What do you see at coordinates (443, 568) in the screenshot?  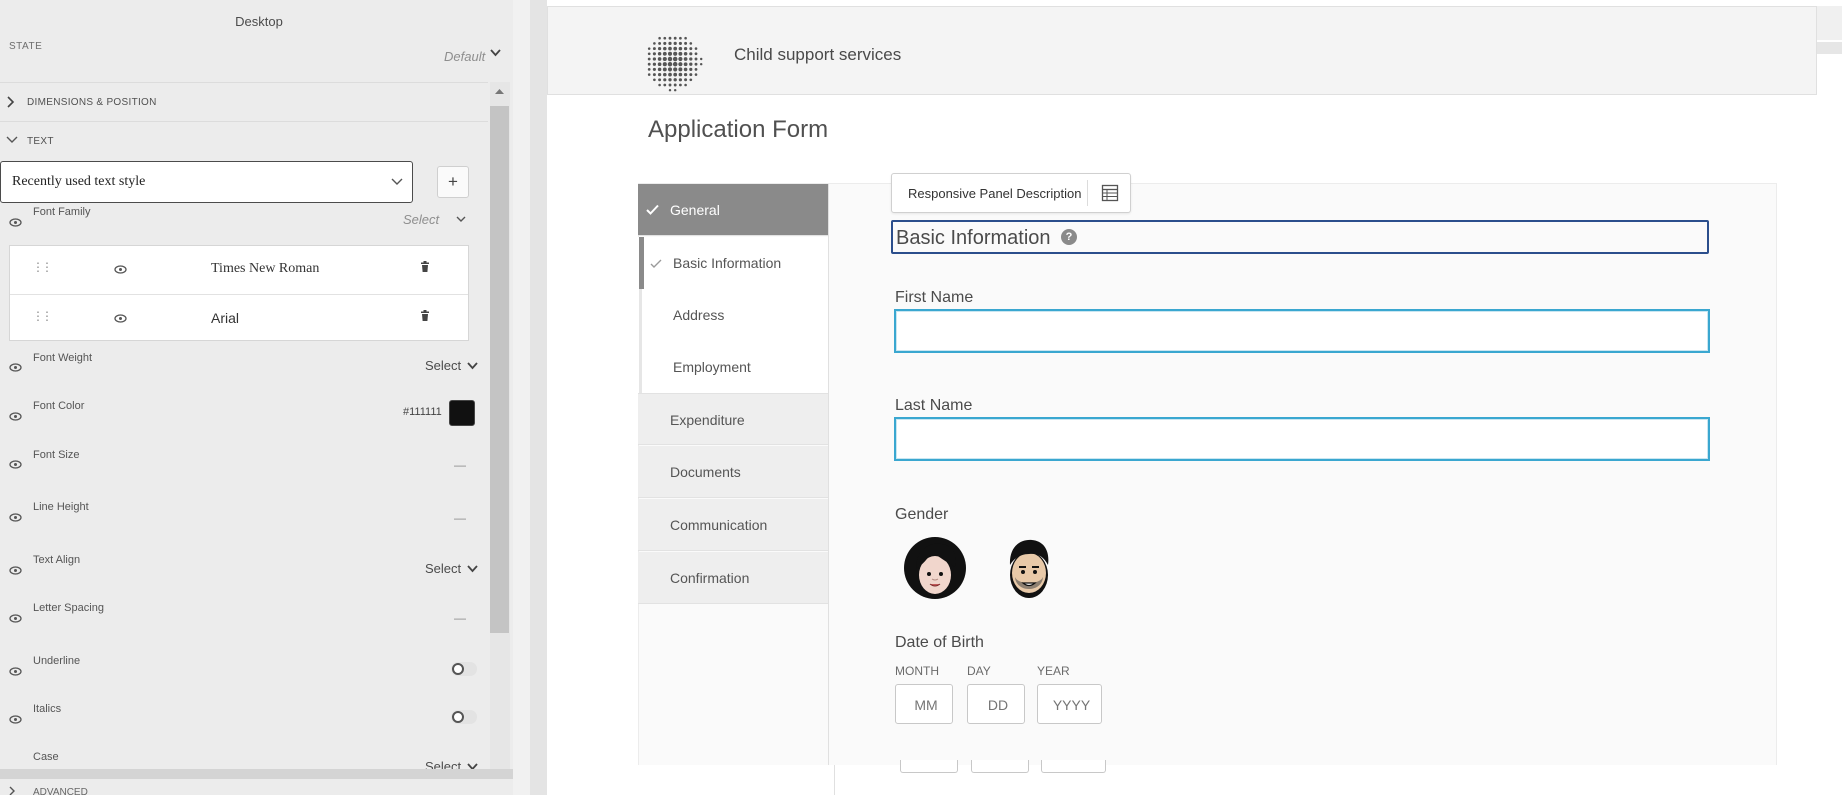 I see `text-align-select: Select` at bounding box center [443, 568].